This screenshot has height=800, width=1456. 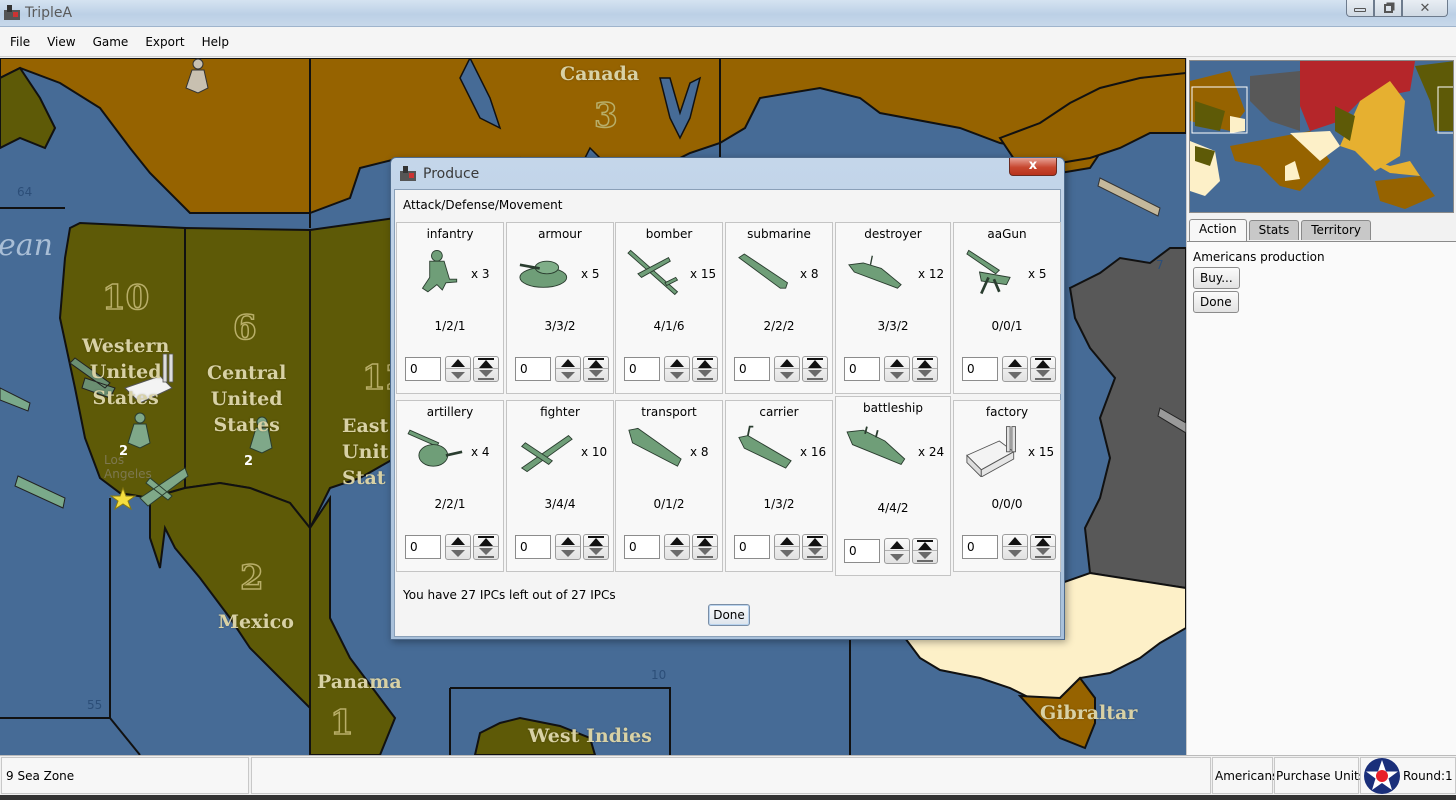 What do you see at coordinates (1129, 197) in the screenshot?
I see `battleship-unit` at bounding box center [1129, 197].